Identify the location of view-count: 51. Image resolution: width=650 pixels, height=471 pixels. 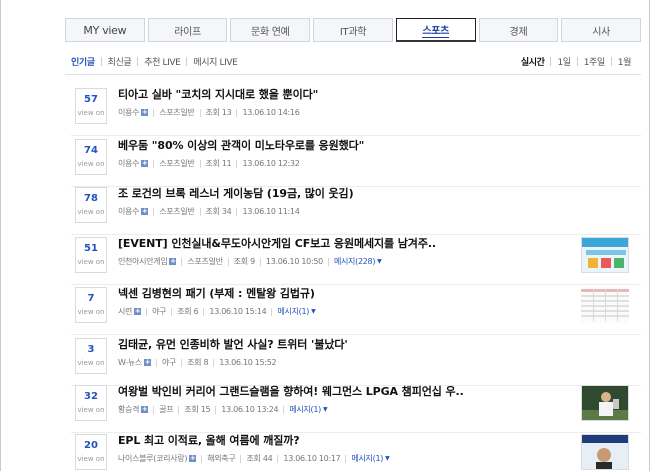
(91, 248).